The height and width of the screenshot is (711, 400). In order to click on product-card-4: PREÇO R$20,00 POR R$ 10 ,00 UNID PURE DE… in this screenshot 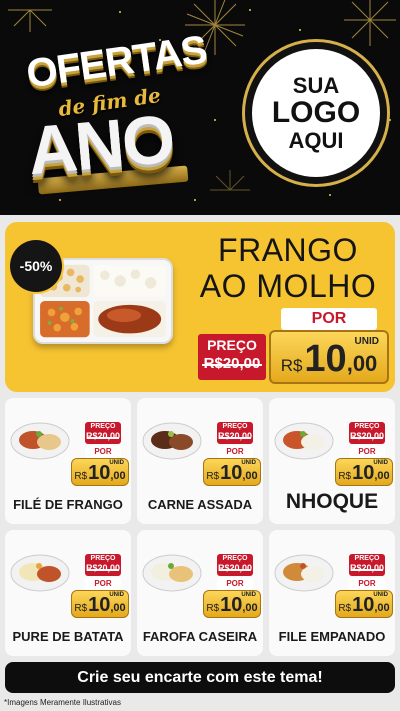, I will do `click(68, 593)`.